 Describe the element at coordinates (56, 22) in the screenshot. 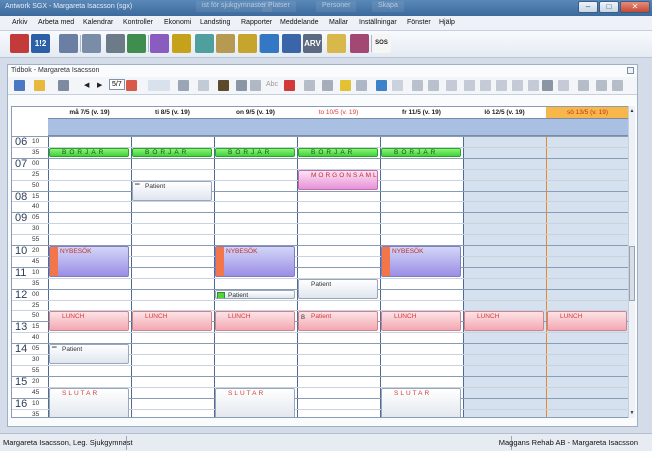

I see `menu-arbeta-med: Arbeta med` at that location.